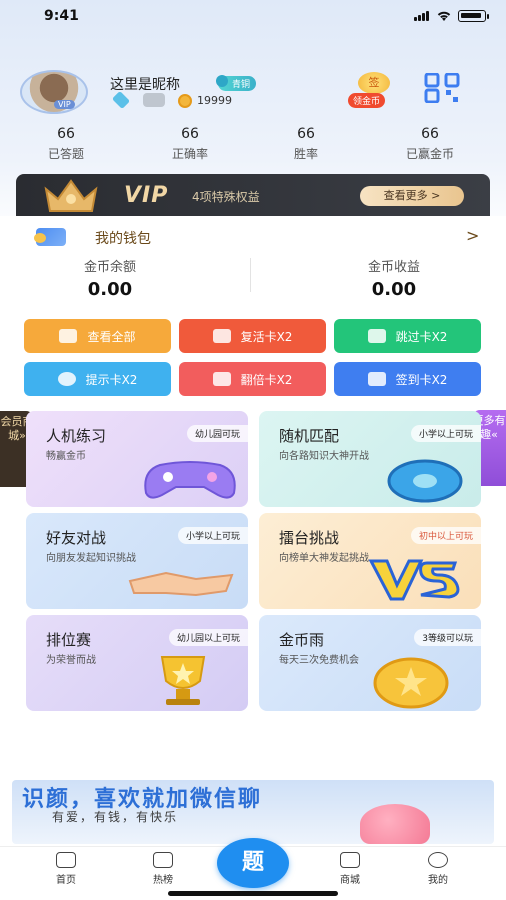  Describe the element at coordinates (183, 680) in the screenshot. I see `trophy-icon` at that location.